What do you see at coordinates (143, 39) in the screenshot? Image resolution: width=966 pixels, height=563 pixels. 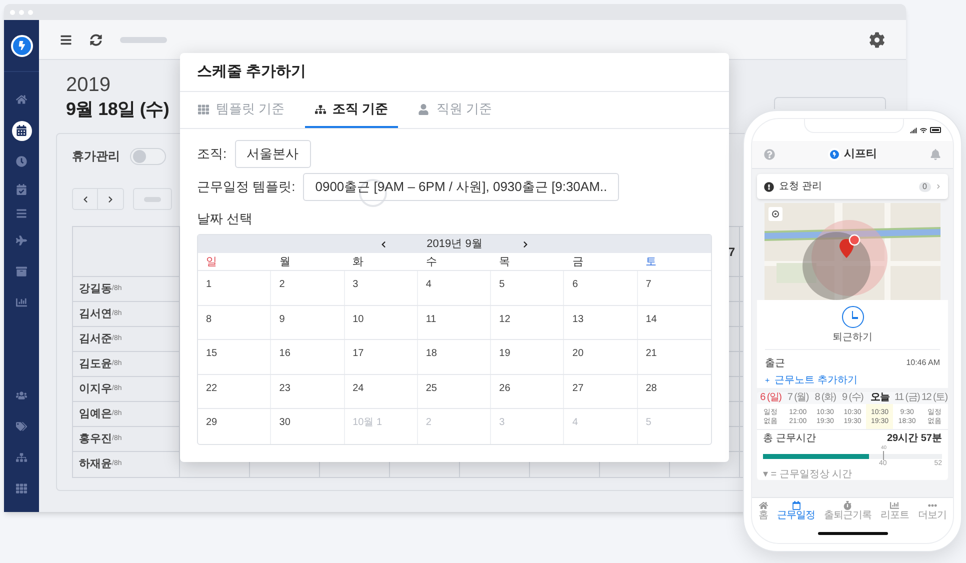 I see `title-placeholder-bar` at bounding box center [143, 39].